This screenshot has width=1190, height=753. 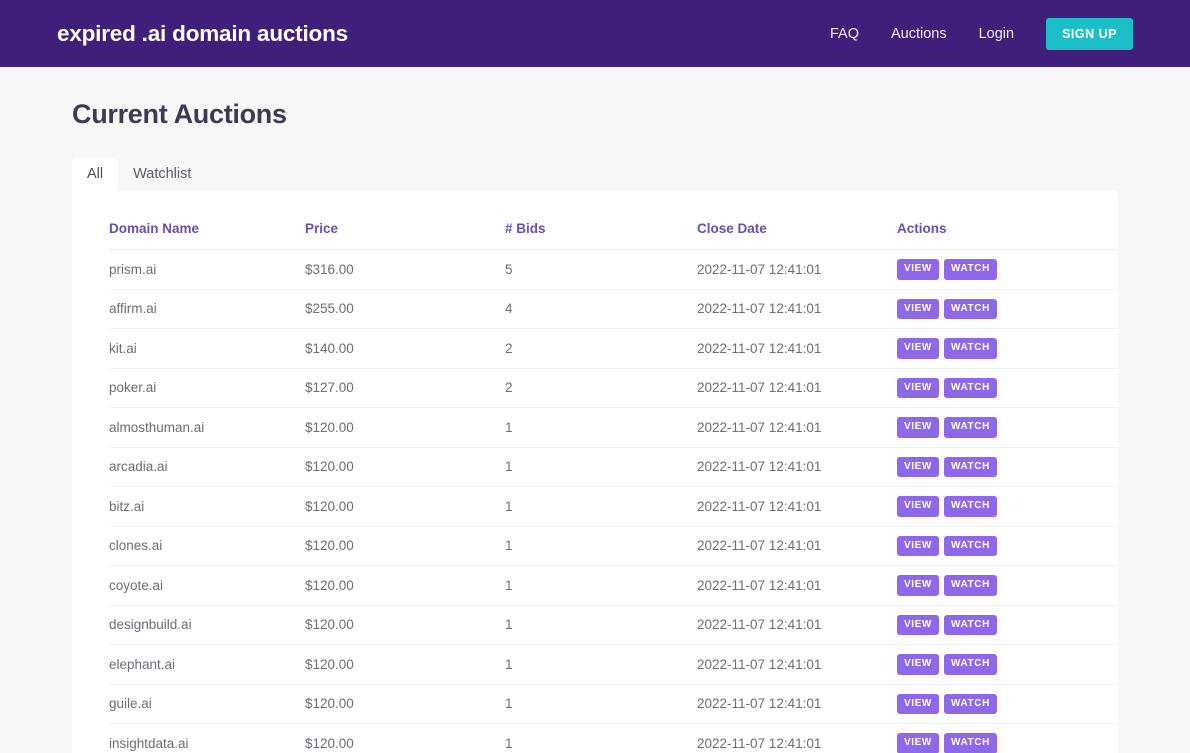 What do you see at coordinates (207, 664) in the screenshot?
I see `cell-domain-name: elephant.ai` at bounding box center [207, 664].